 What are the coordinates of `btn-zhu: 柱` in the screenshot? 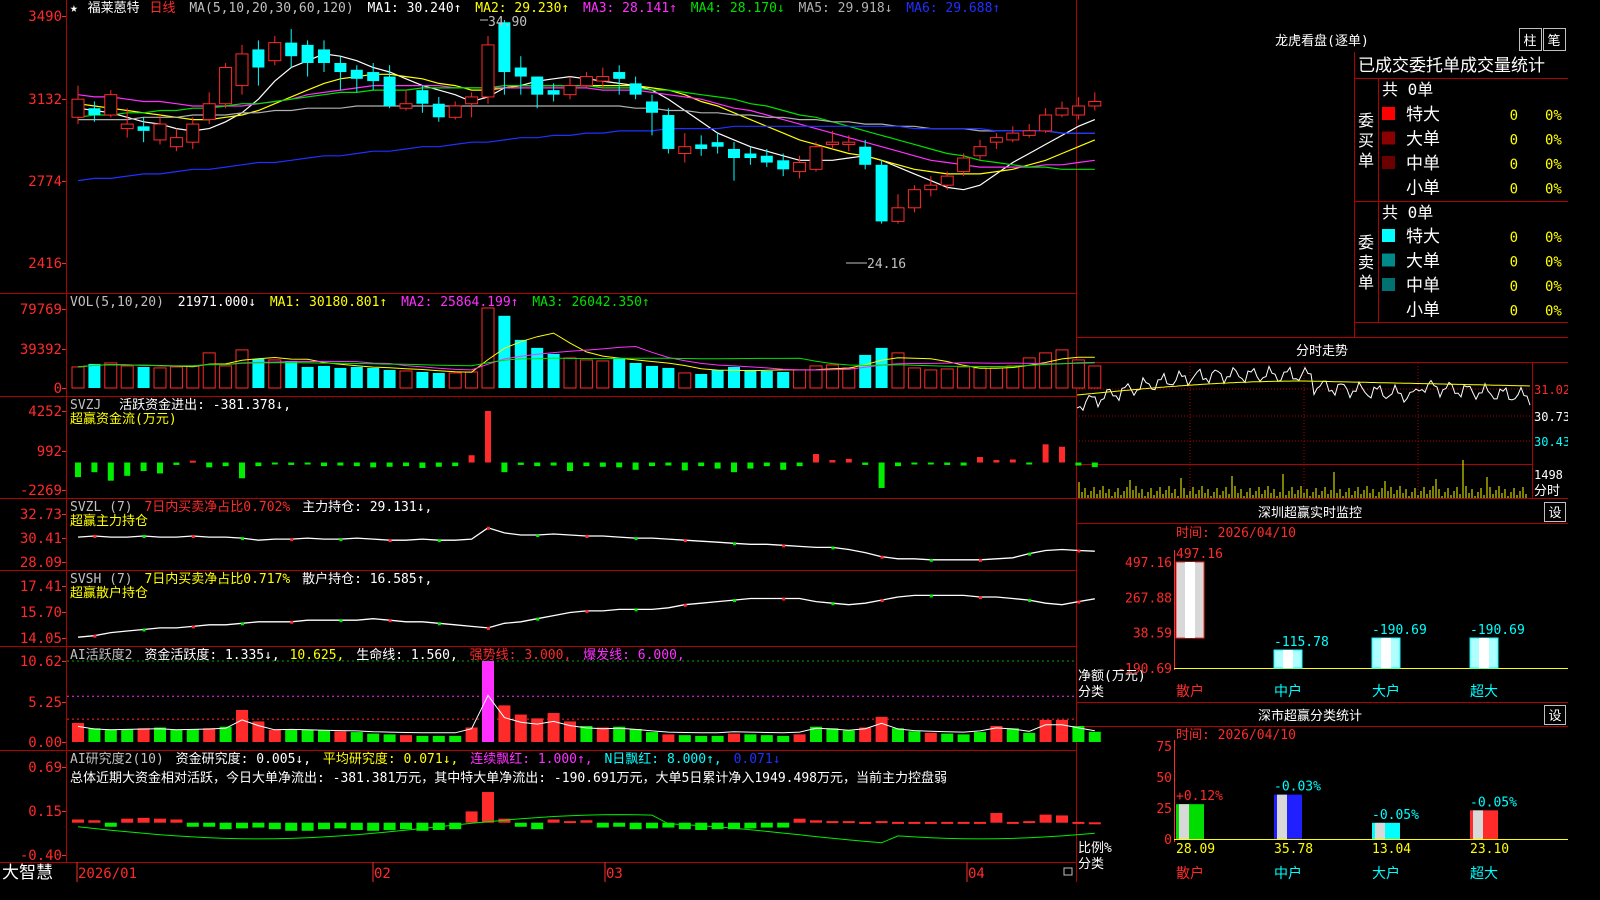 It's located at (1529, 41).